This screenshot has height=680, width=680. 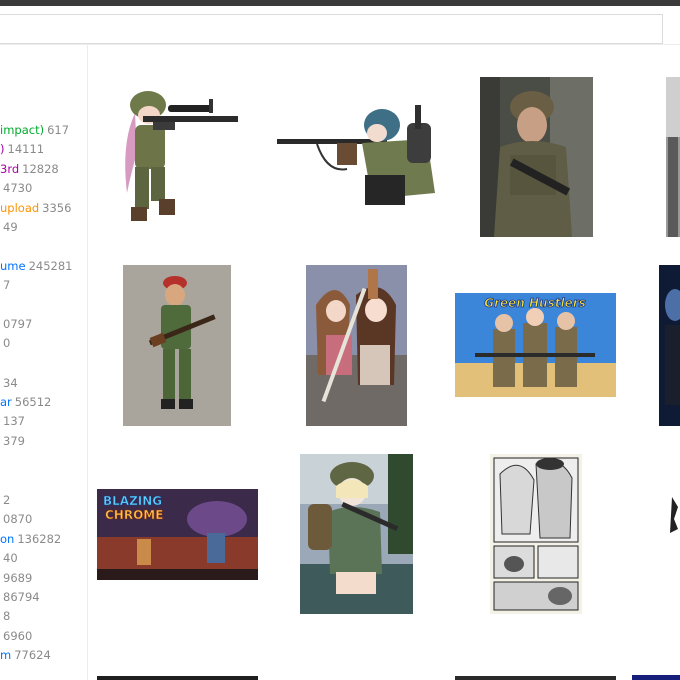 I want to click on tag-item: 0870, so click(x=16, y=519).